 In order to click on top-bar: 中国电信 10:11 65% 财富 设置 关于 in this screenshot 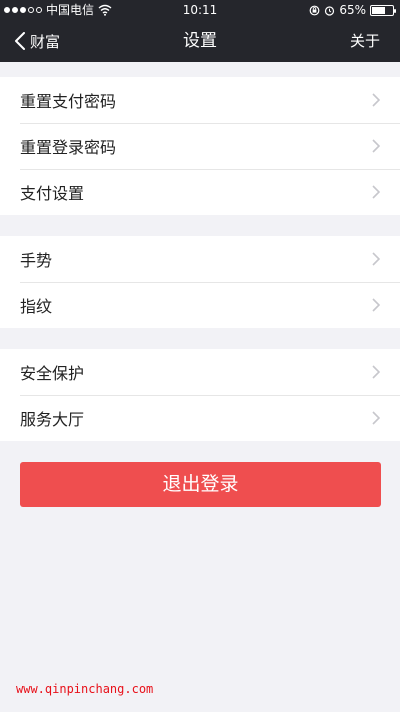, I will do `click(200, 31)`.